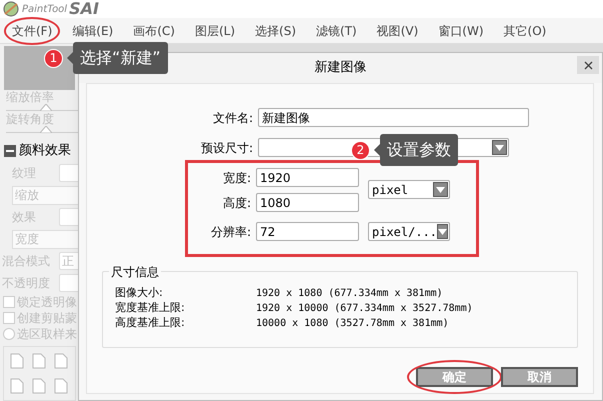 This screenshot has width=603, height=401. What do you see at coordinates (525, 31) in the screenshot?
I see `menu-item: 其它(O)` at bounding box center [525, 31].